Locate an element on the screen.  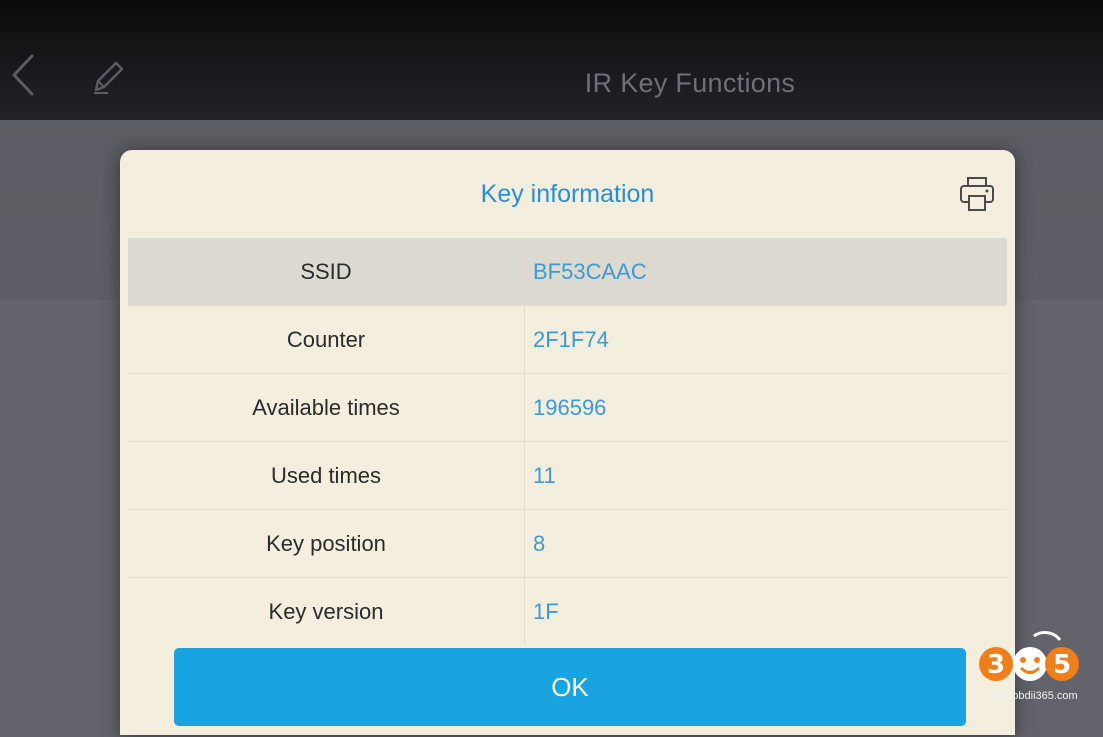
chevron-left-icon is located at coordinates (23, 75).